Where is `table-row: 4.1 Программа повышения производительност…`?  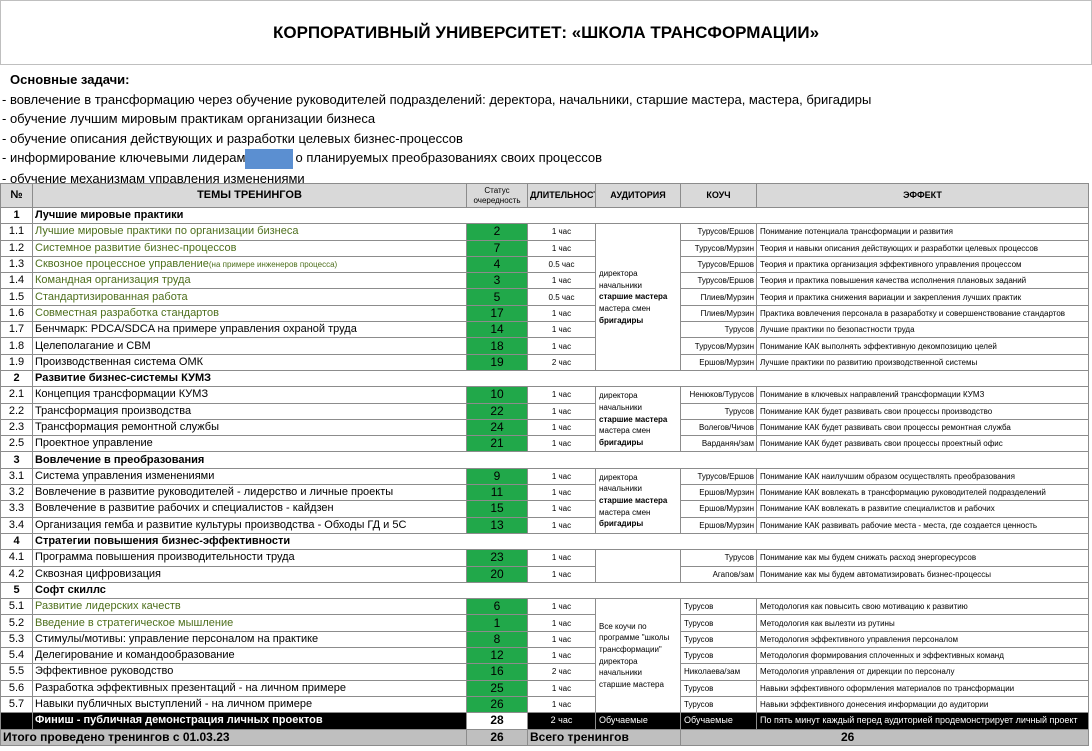
table-row: 4.1 Программа повышения производительност… is located at coordinates (544, 566).